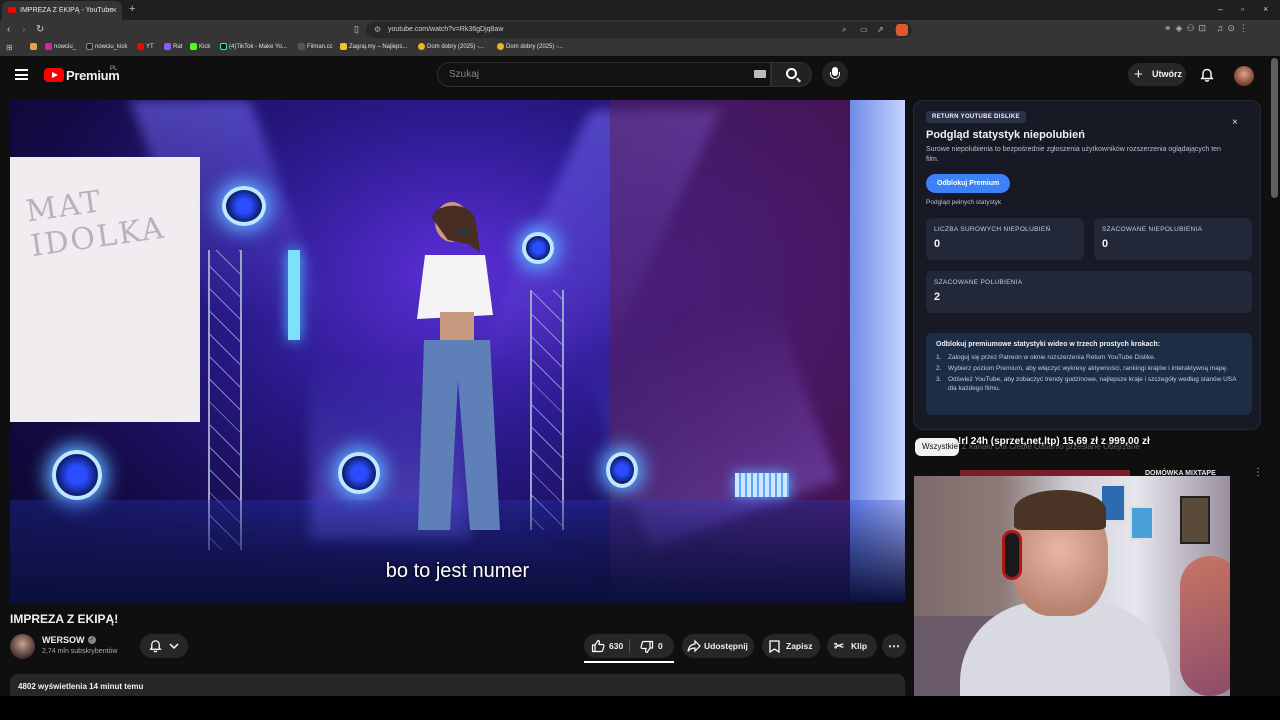 The width and height of the screenshot is (1280, 720). What do you see at coordinates (835, 74) in the screenshot?
I see `voice-search-button` at bounding box center [835, 74].